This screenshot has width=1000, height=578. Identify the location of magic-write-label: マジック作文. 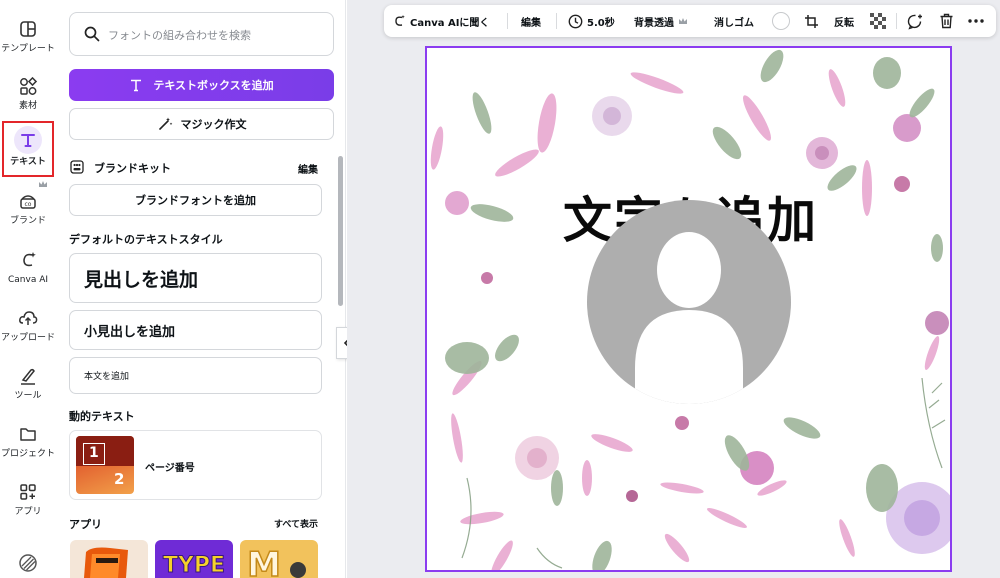
(213, 124).